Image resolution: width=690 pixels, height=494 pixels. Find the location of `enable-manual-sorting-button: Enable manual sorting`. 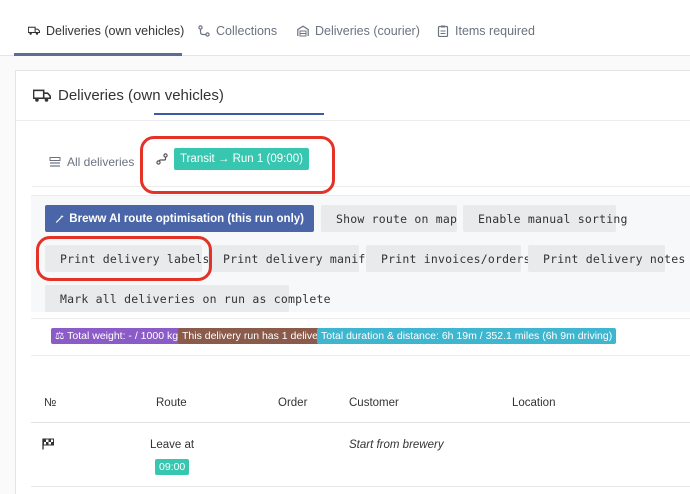

enable-manual-sorting-button: Enable manual sorting is located at coordinates (545, 218).